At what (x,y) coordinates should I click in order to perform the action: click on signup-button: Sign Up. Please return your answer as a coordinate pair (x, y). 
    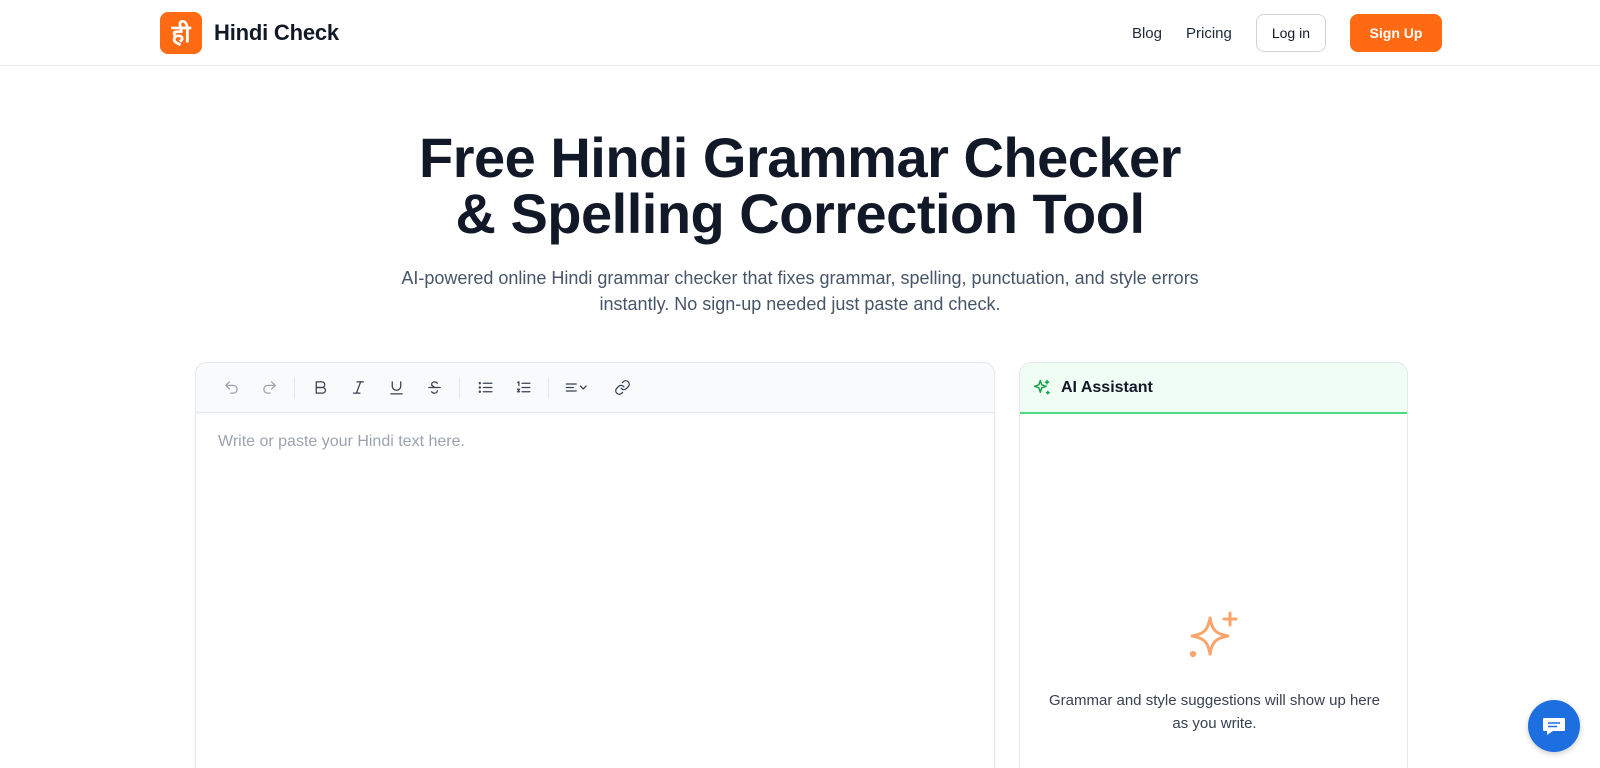
    Looking at the image, I should click on (1396, 33).